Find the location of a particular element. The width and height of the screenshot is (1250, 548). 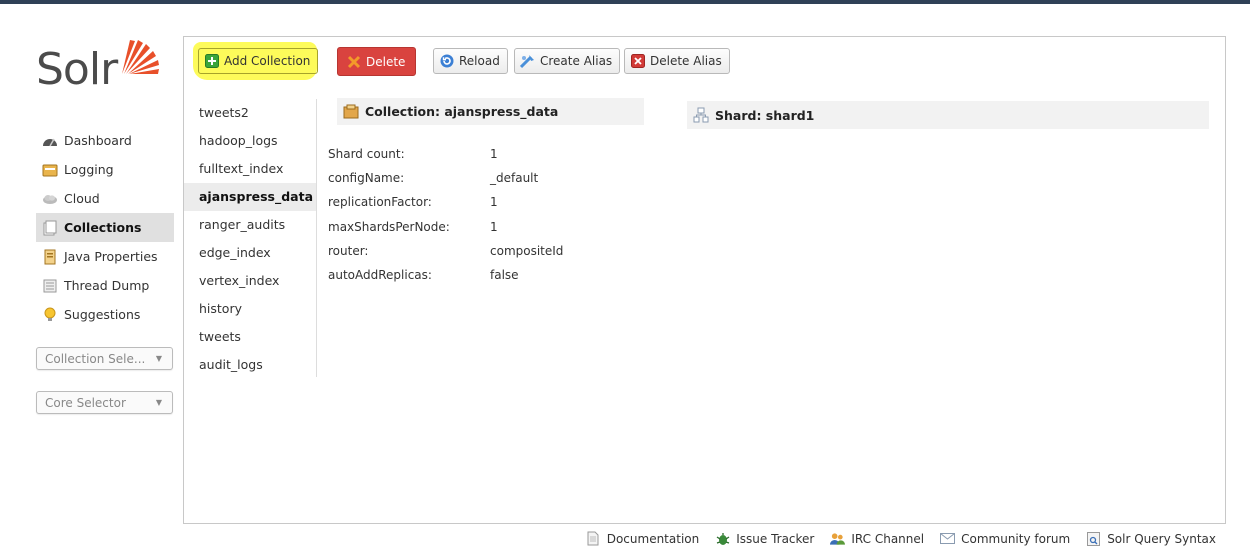

list-item: edge_index is located at coordinates (250, 253).